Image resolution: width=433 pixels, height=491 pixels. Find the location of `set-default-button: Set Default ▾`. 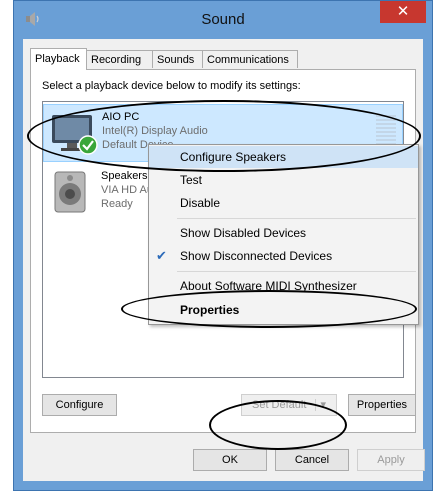

set-default-button: Set Default ▾ is located at coordinates (289, 405).